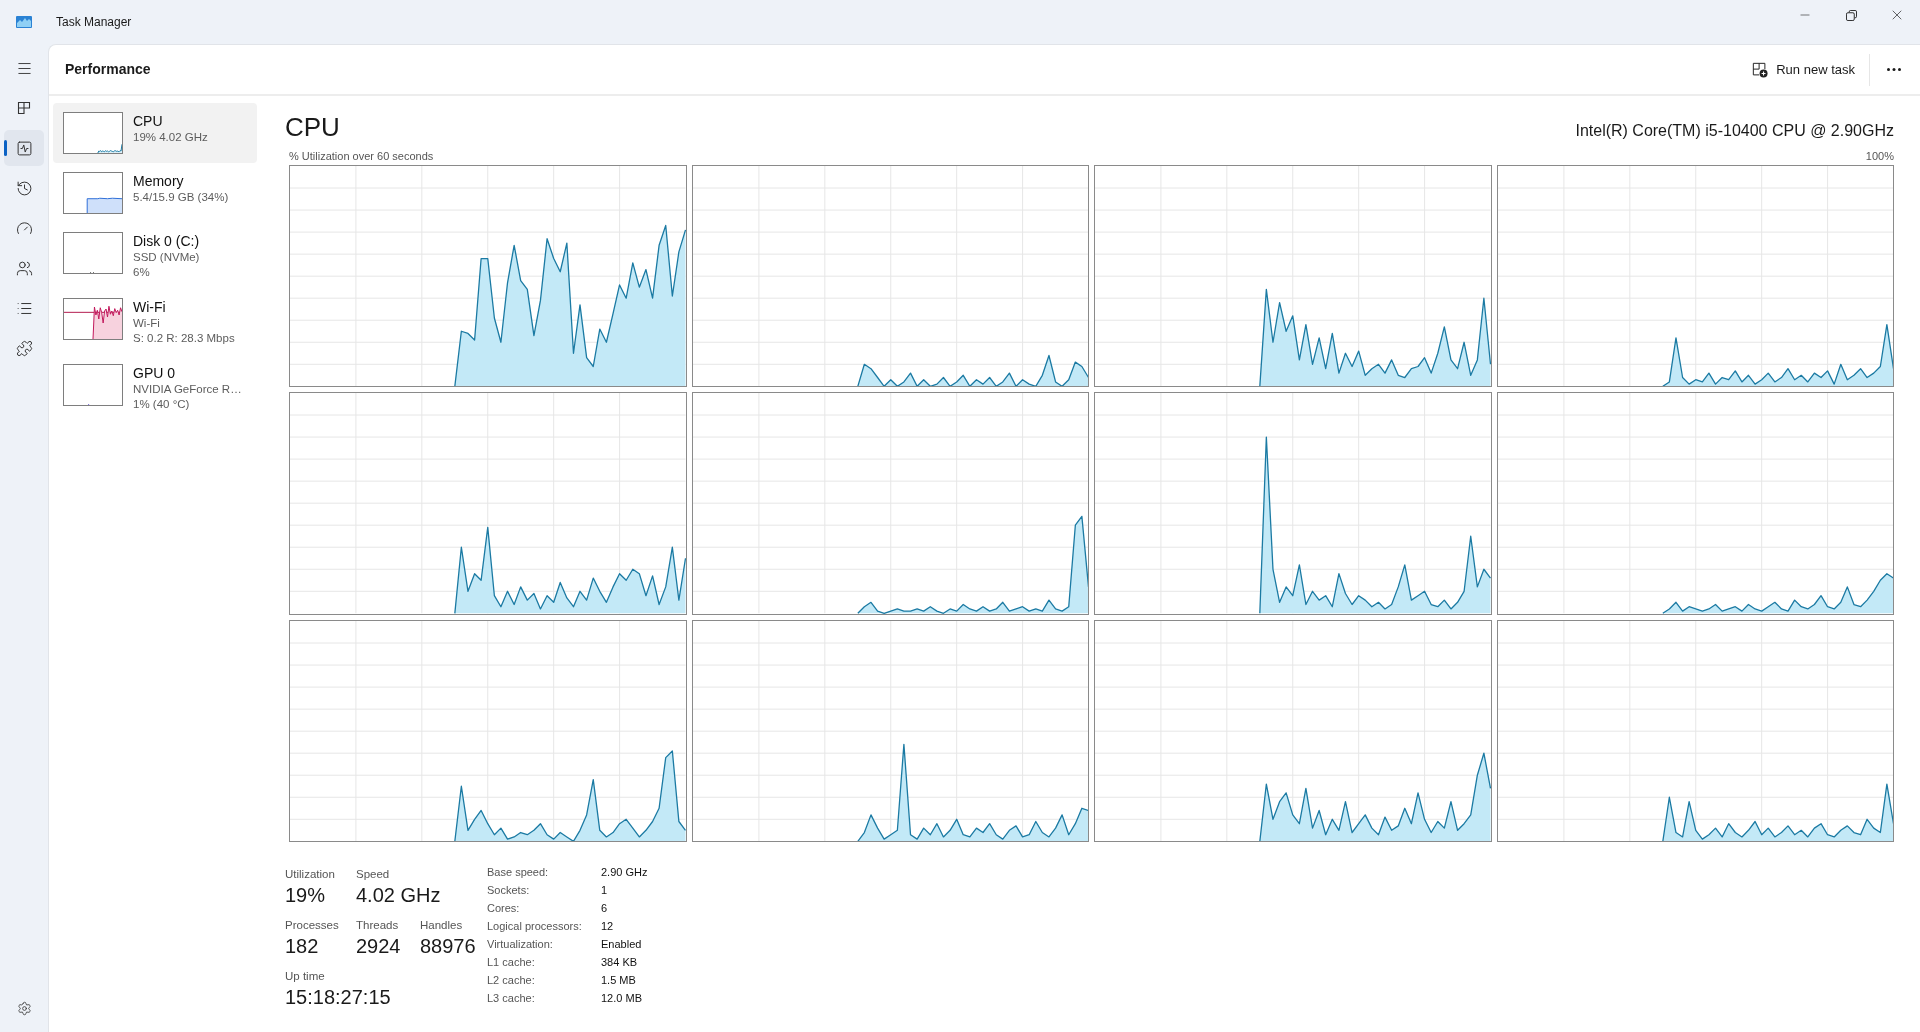 The width and height of the screenshot is (1920, 1032). I want to click on spec-label: L3 cache:, so click(511, 998).